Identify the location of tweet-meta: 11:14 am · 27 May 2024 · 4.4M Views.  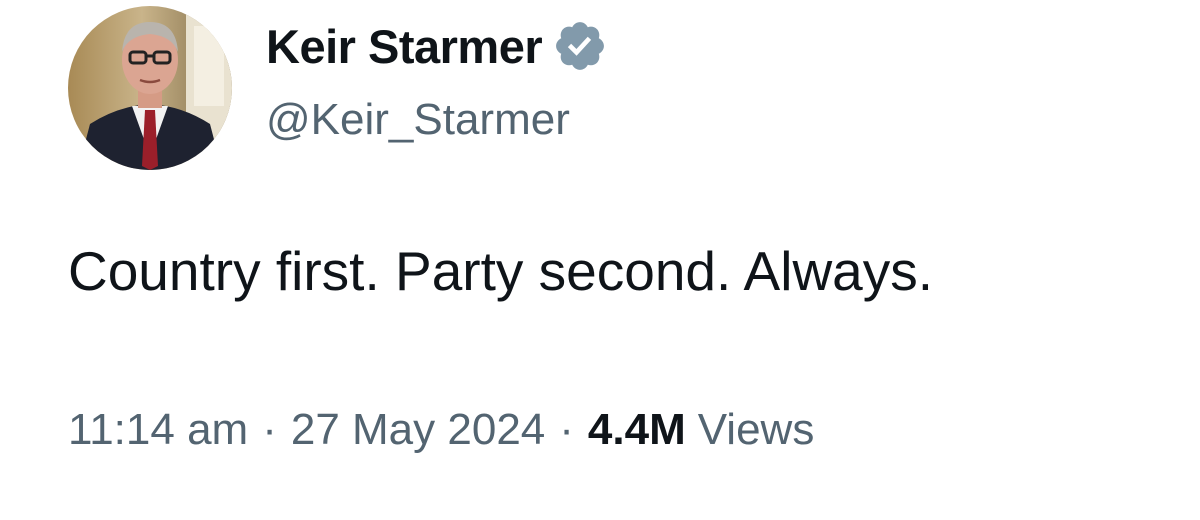
(441, 430).